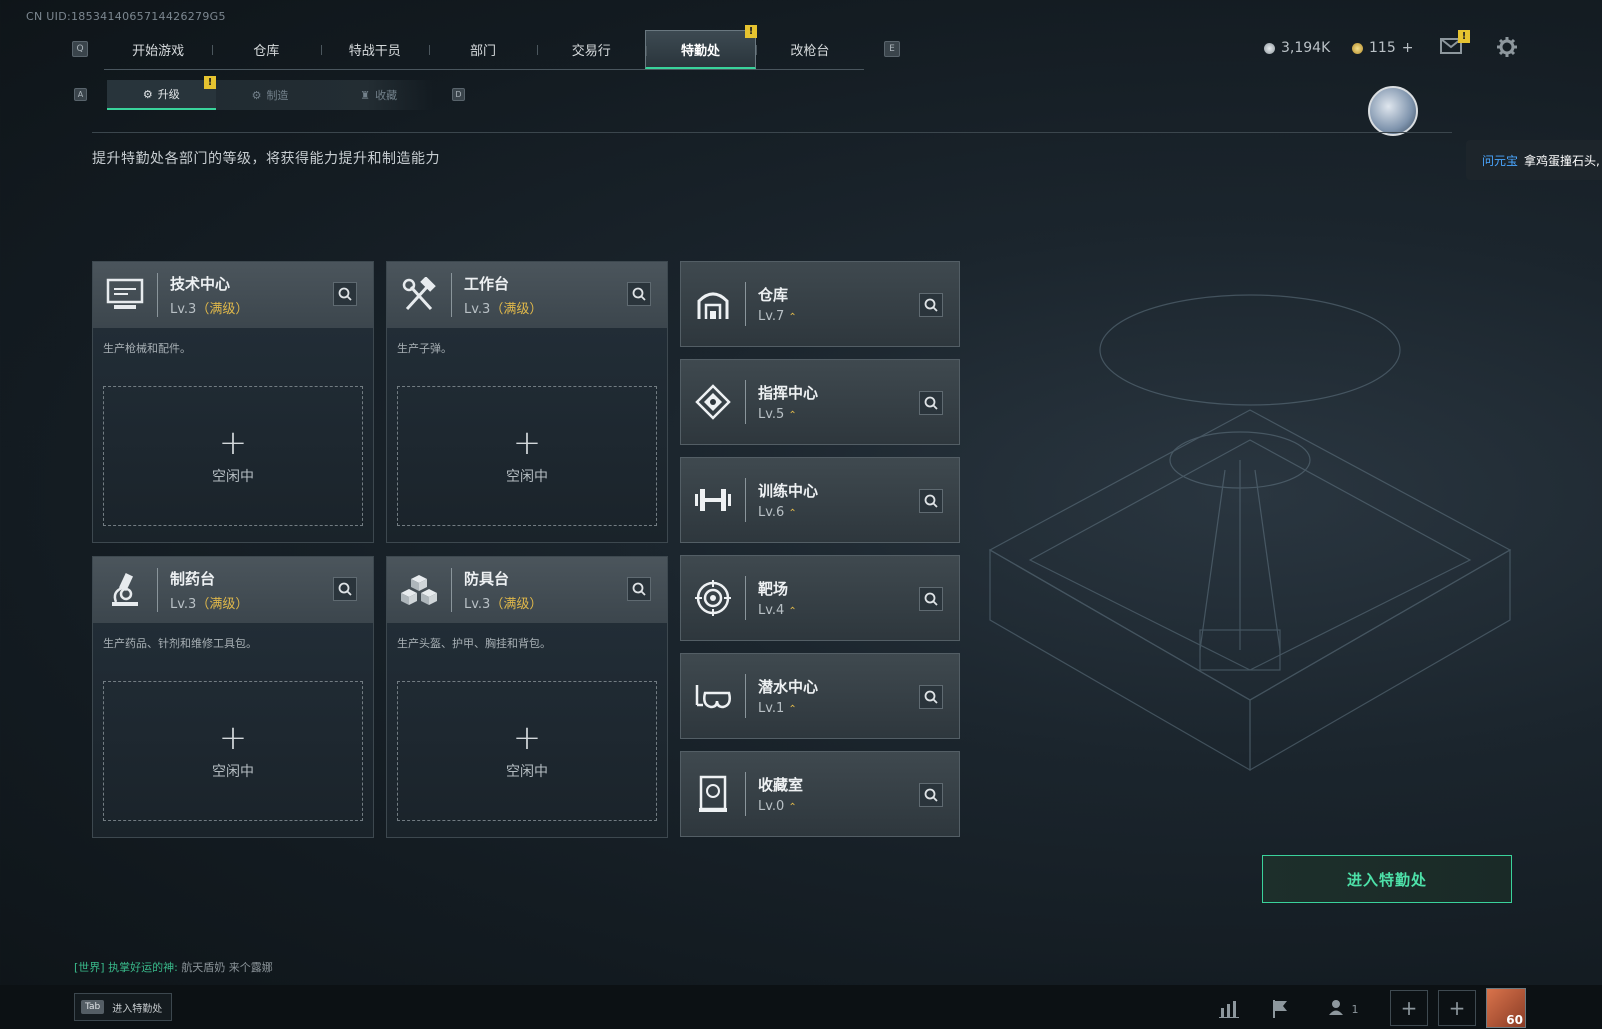 Image resolution: width=1602 pixels, height=1029 pixels. I want to click on vault-icon, so click(713, 304).